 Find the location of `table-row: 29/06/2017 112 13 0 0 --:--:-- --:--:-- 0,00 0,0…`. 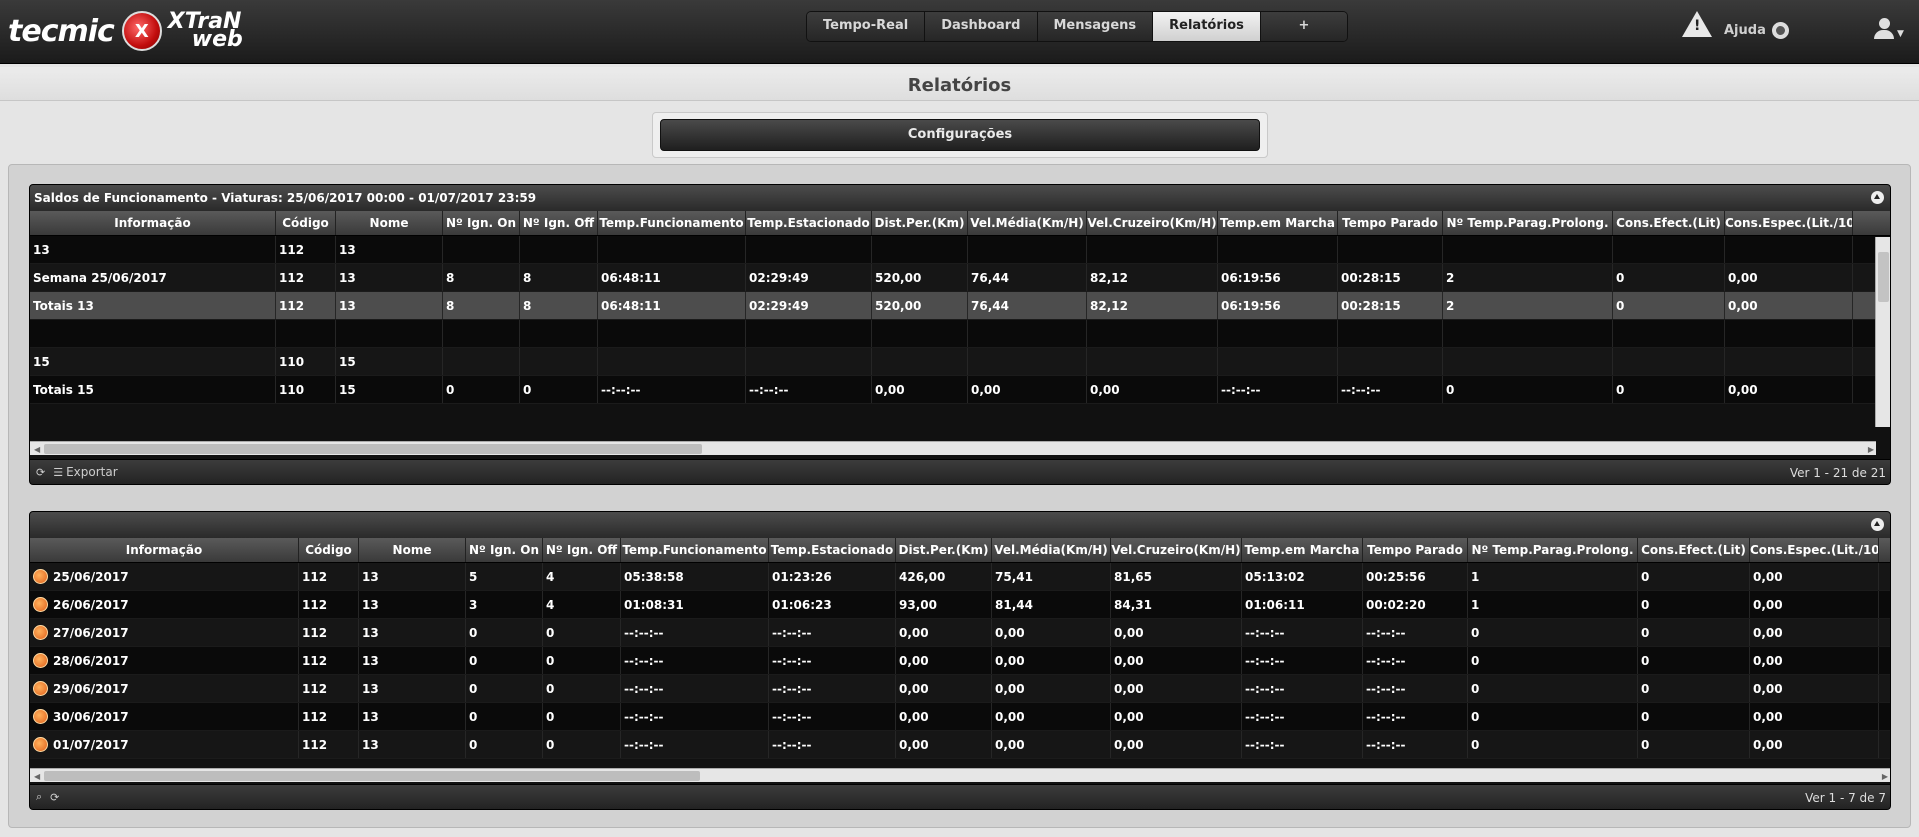

table-row: 29/06/2017 112 13 0 0 --:--:-- --:--:-- 0,00 0,0… is located at coordinates (960, 689).